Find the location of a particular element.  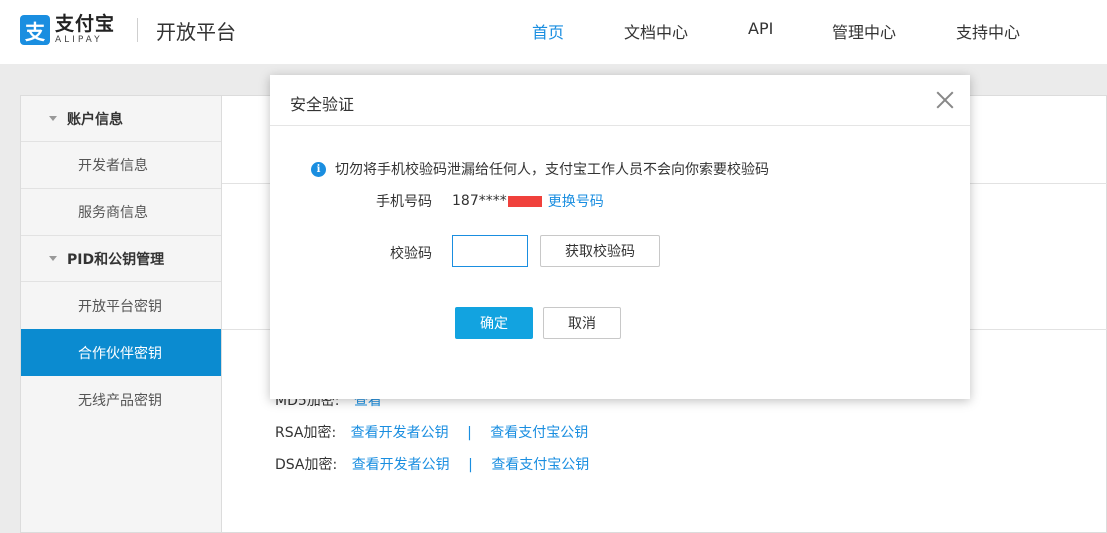

top-header: 支 支付宝 ALIPAY 开放平台 首页 文档中心 API 管理中心 支持中心 is located at coordinates (553, 32).